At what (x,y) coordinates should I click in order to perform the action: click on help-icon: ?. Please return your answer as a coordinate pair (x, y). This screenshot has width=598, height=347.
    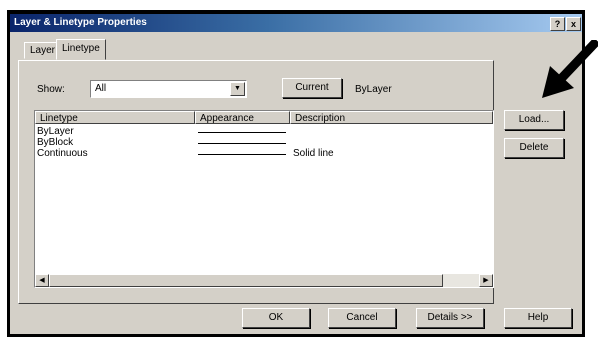
    Looking at the image, I should click on (557, 24).